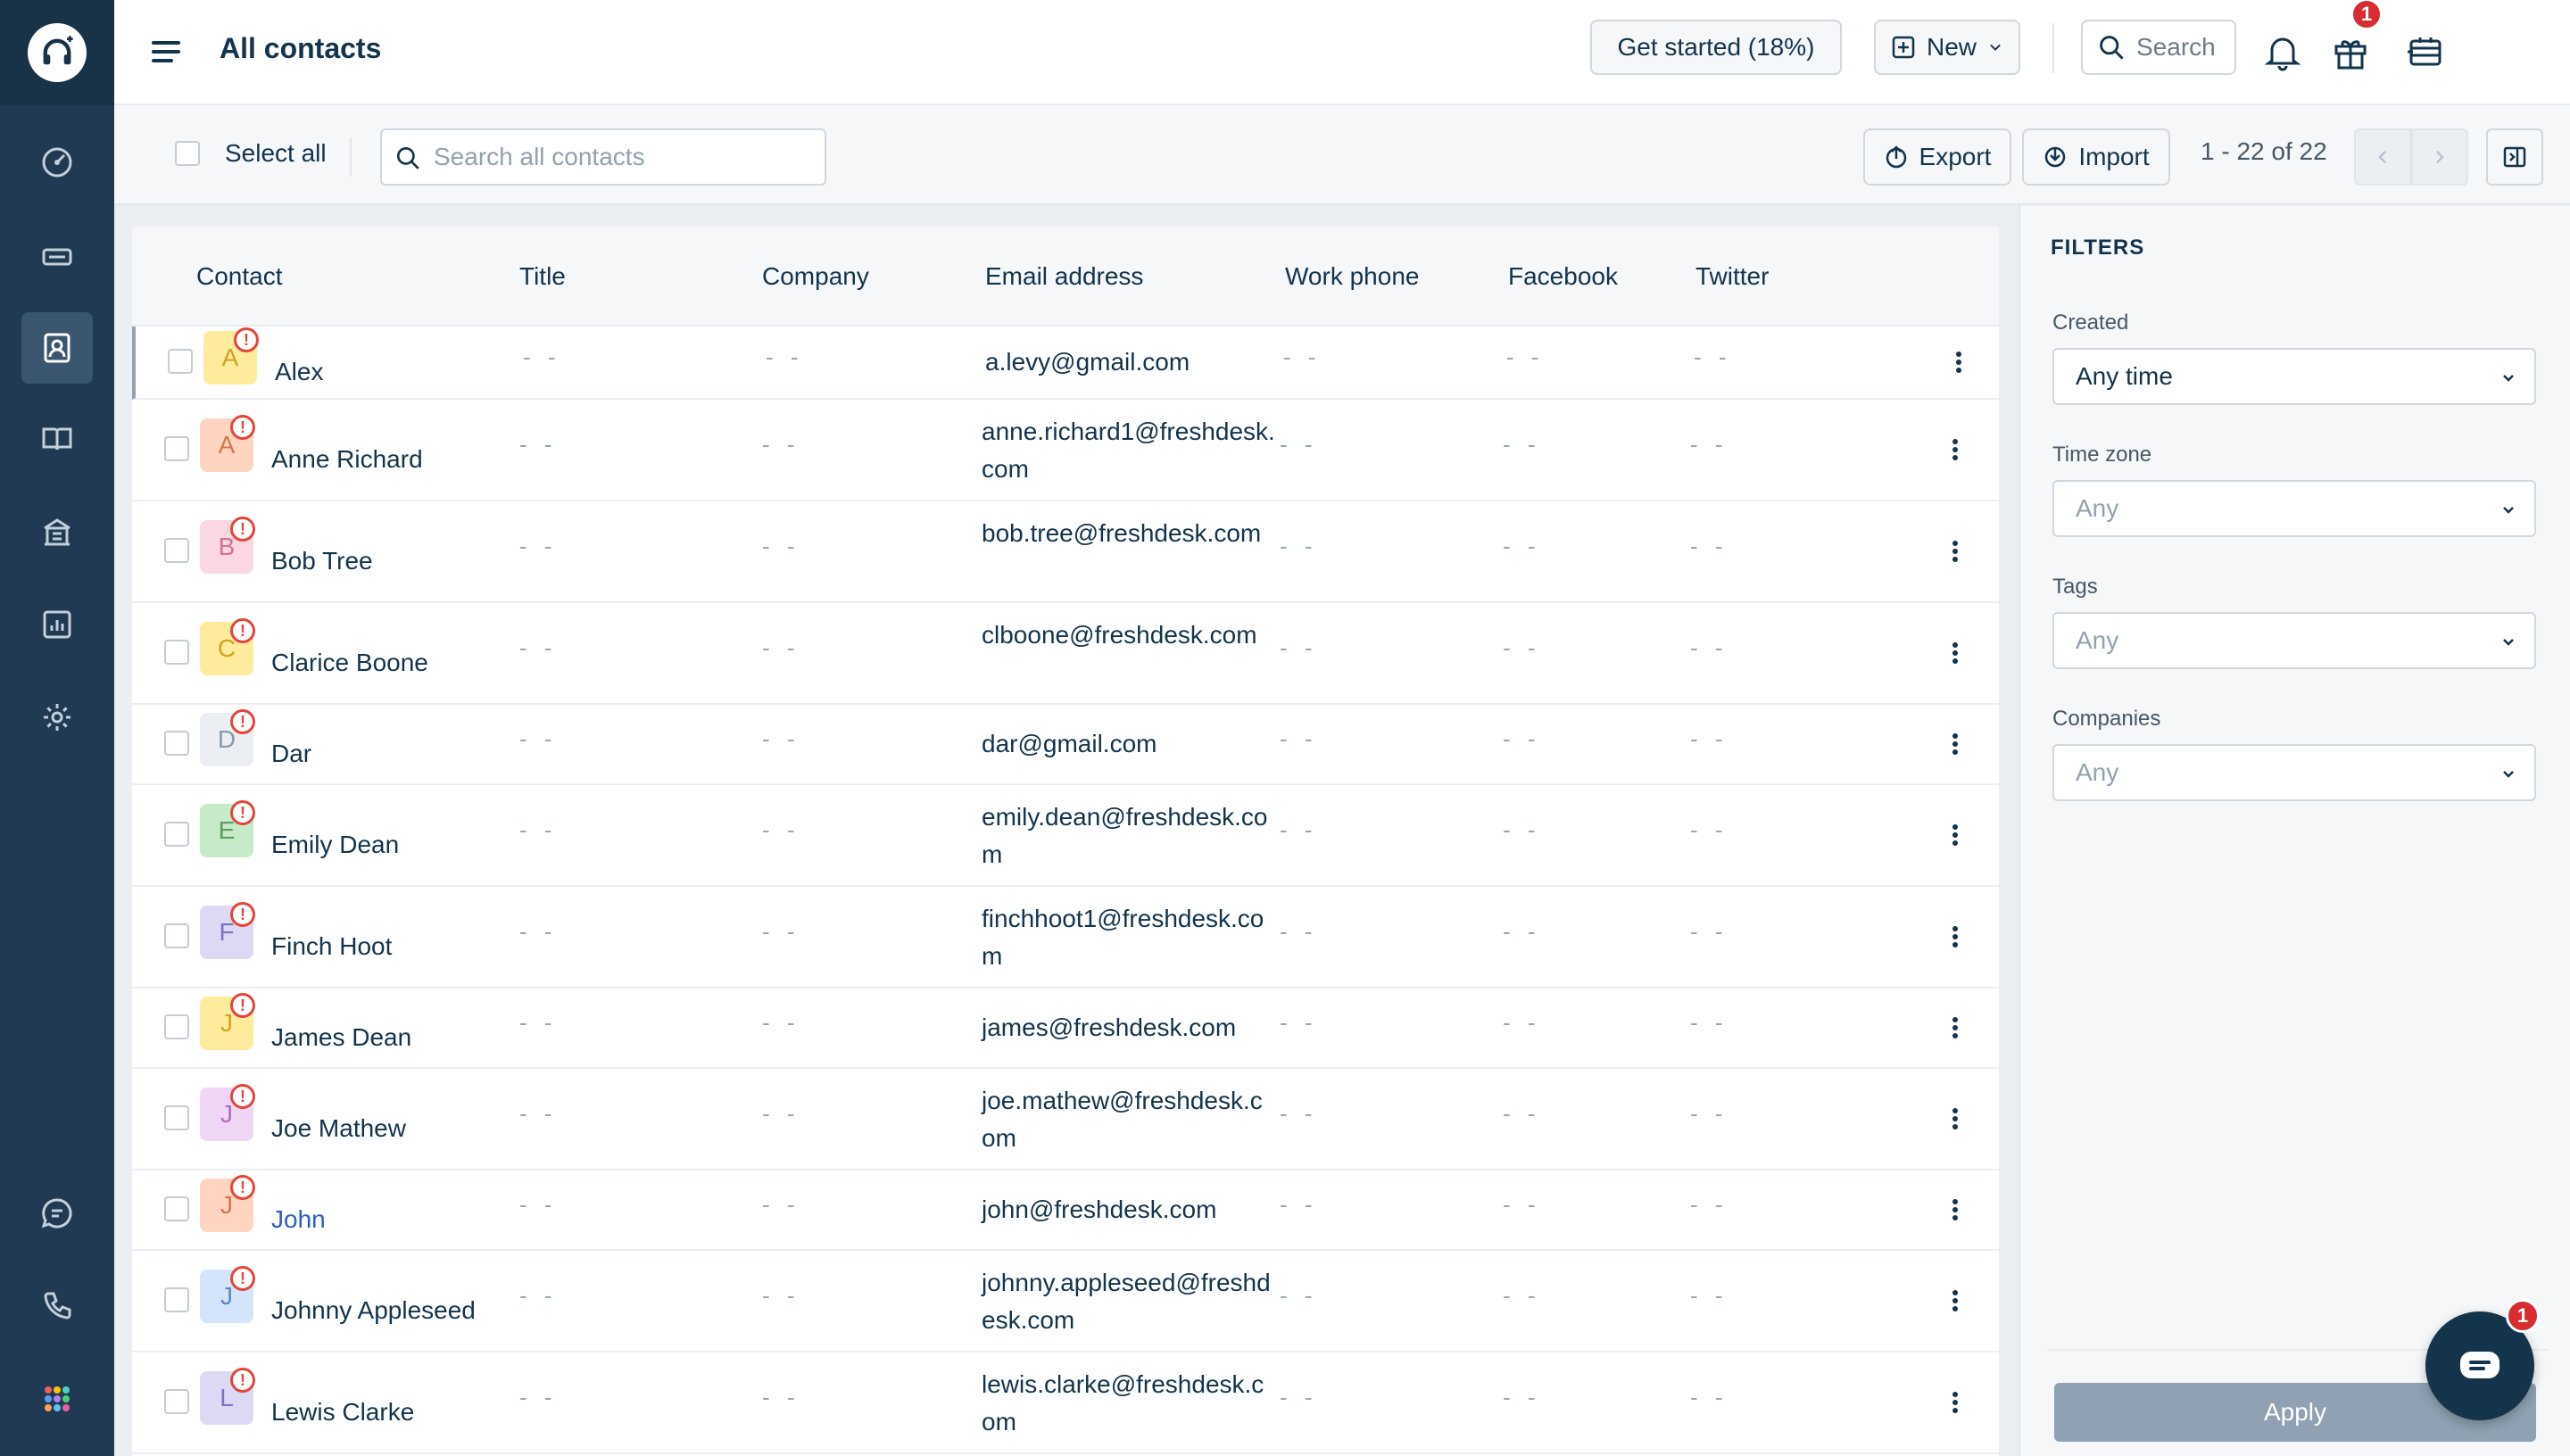 The image size is (2570, 1456). I want to click on contact-name: John, so click(298, 1219).